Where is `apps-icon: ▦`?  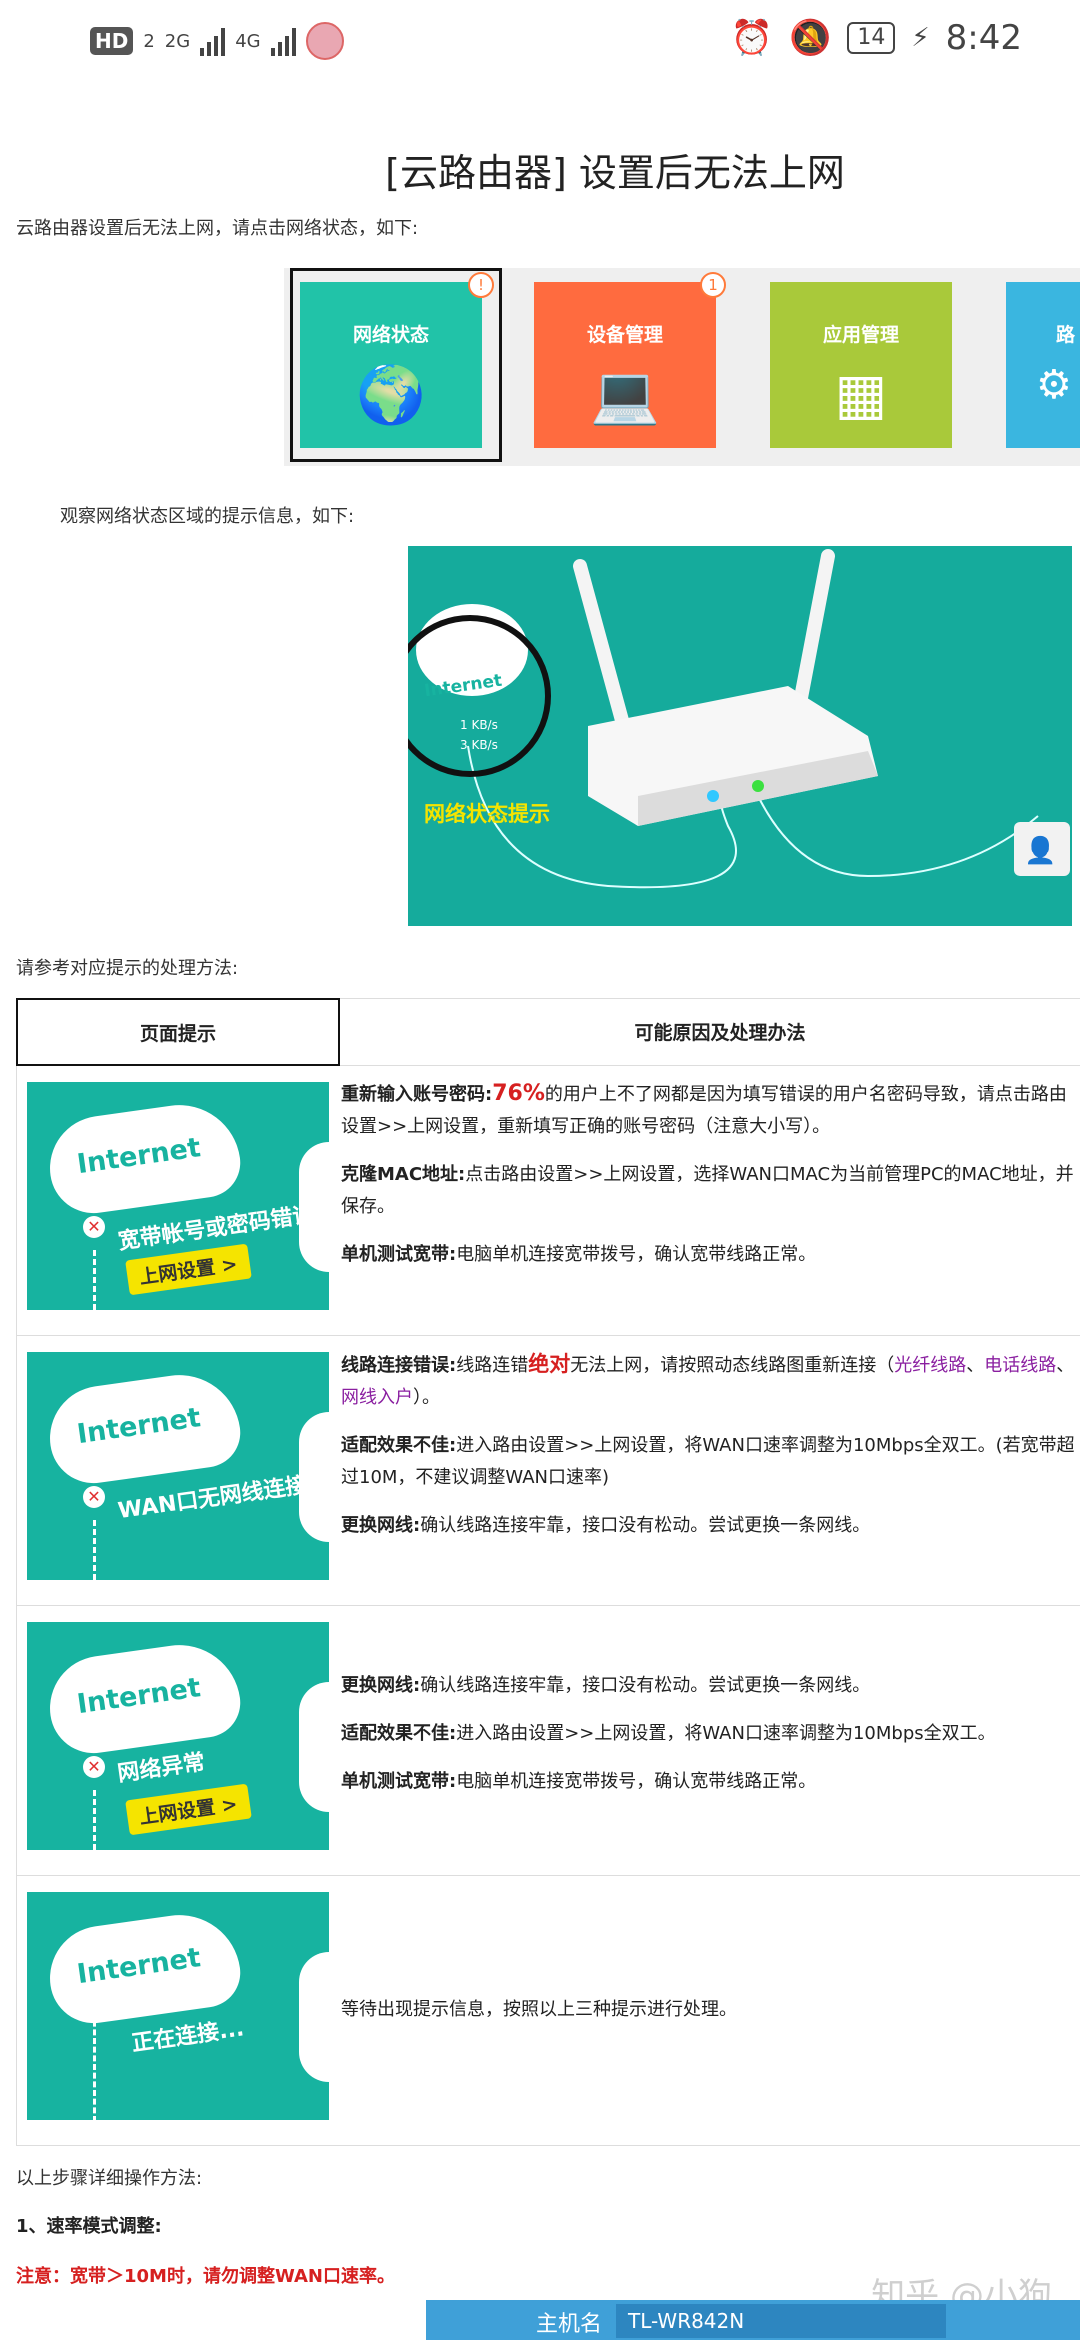
apps-icon: ▦ is located at coordinates (861, 394).